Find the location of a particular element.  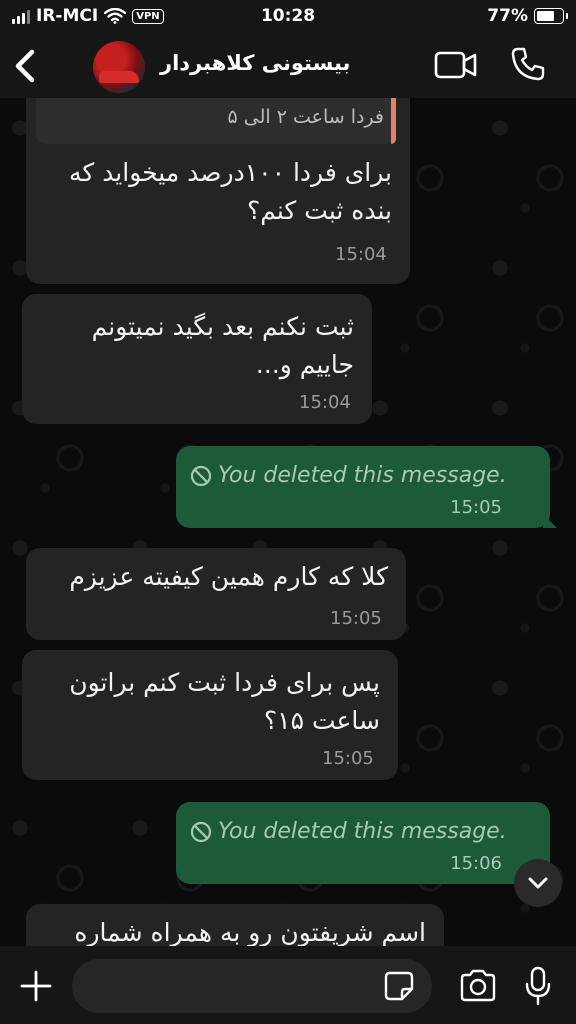

quote-accent-bar is located at coordinates (393, 121).